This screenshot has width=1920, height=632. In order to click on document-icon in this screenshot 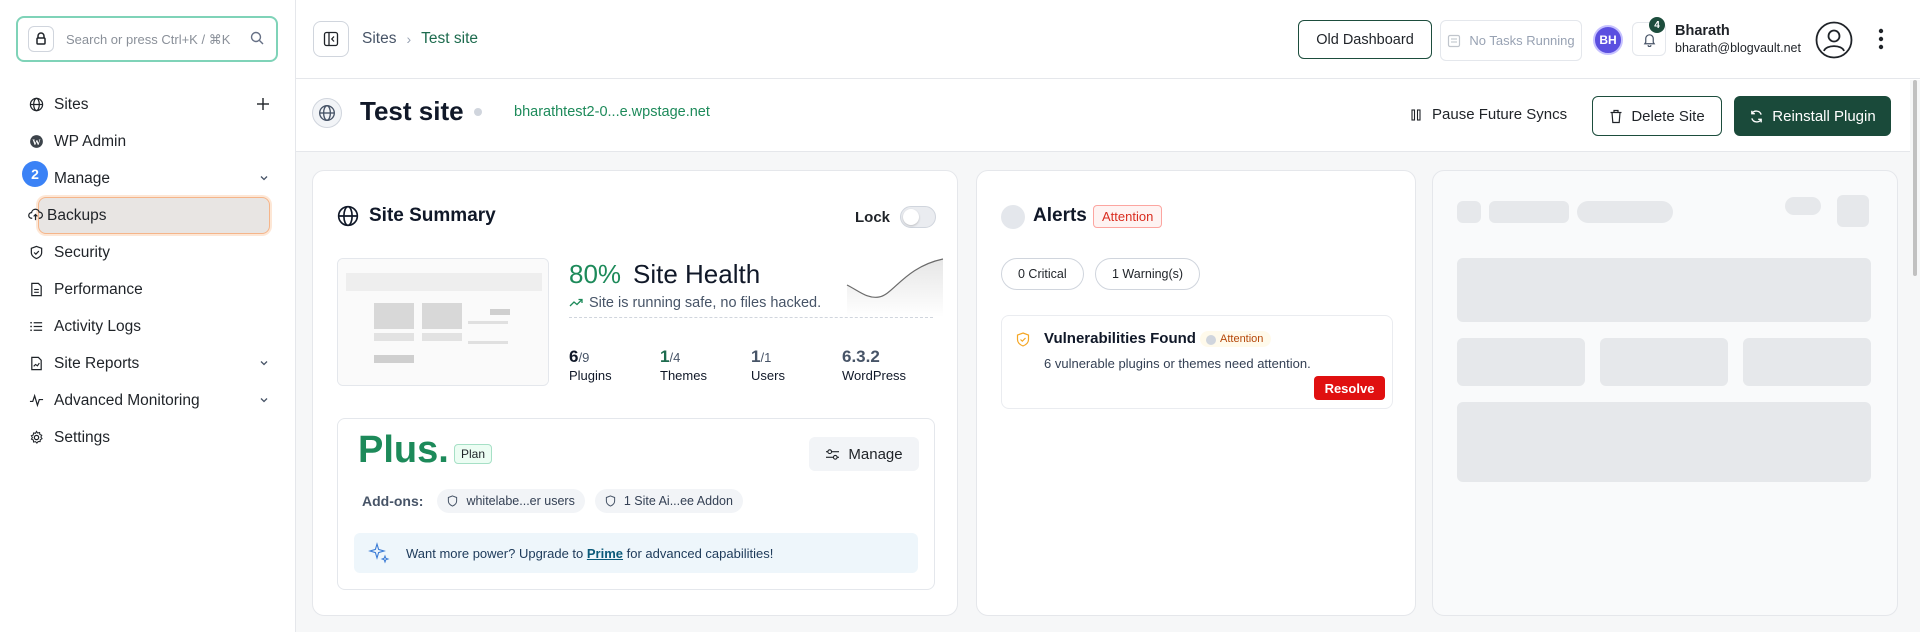, I will do `click(36, 290)`.